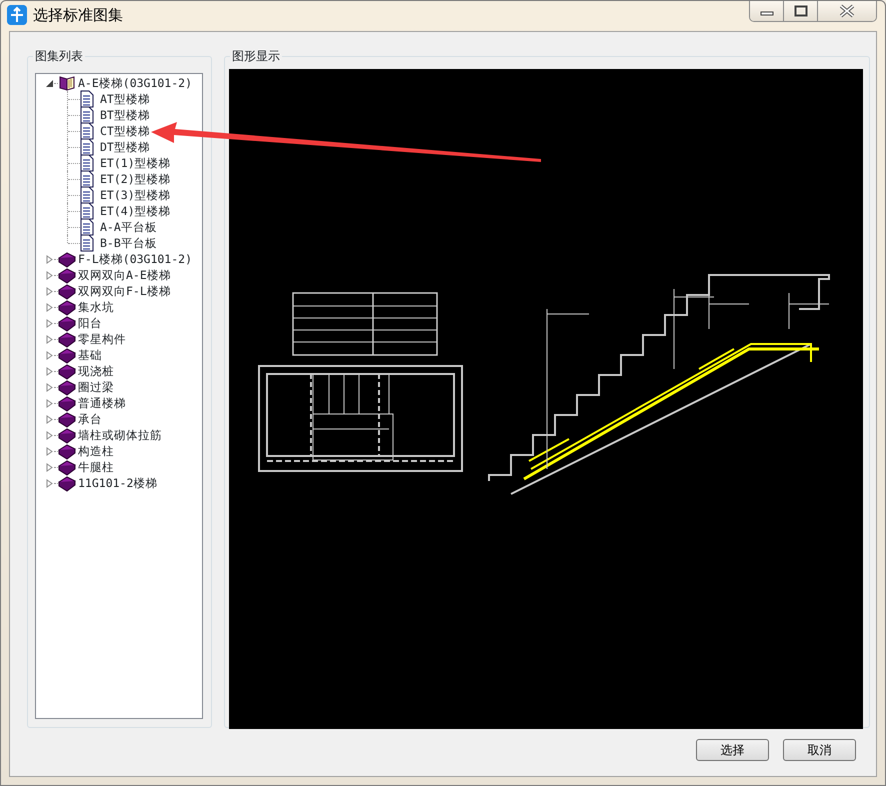  What do you see at coordinates (125, 147) in the screenshot?
I see `tree-item-label: DT型楼梯` at bounding box center [125, 147].